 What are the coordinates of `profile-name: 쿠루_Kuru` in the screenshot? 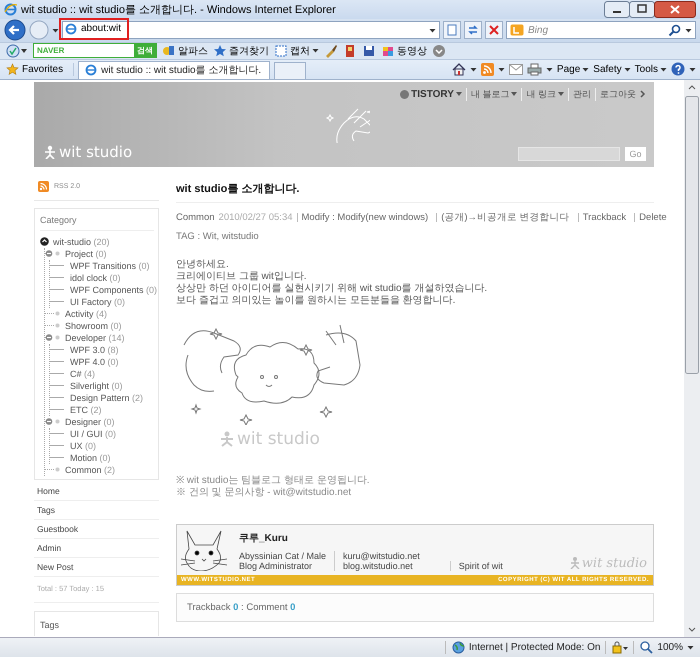 It's located at (264, 538).